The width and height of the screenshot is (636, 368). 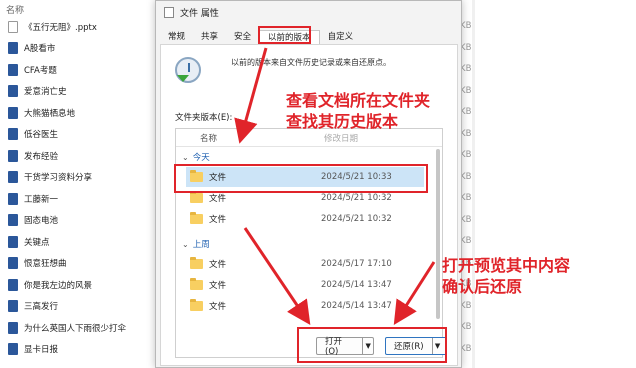 What do you see at coordinates (438, 234) in the screenshot?
I see `versions-scrollbar` at bounding box center [438, 234].